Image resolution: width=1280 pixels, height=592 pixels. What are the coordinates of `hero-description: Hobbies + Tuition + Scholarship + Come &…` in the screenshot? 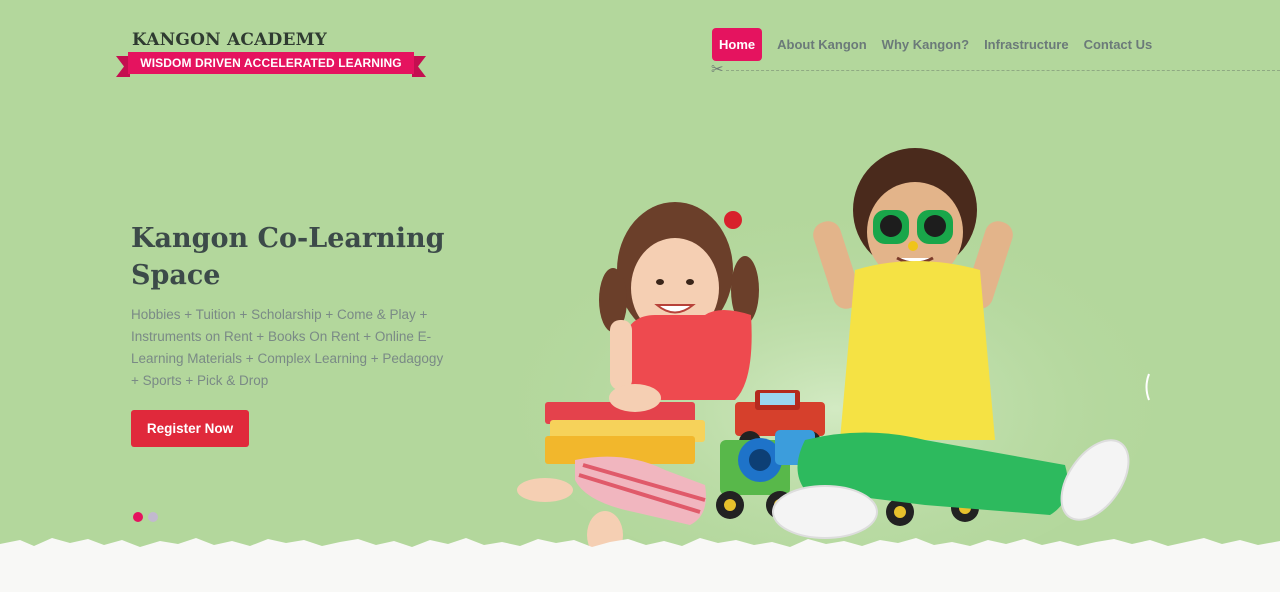 It's located at (287, 347).